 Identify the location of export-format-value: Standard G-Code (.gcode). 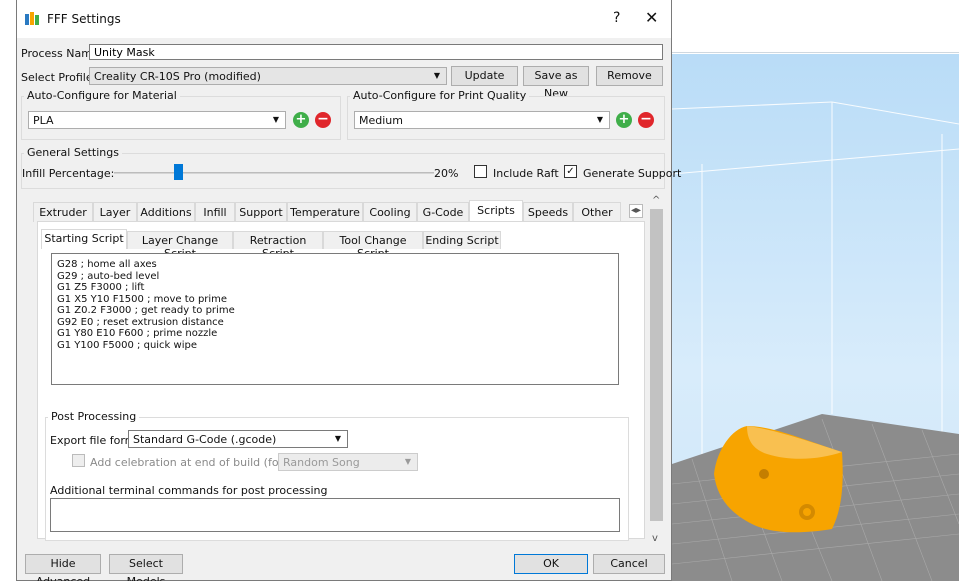
(205, 439).